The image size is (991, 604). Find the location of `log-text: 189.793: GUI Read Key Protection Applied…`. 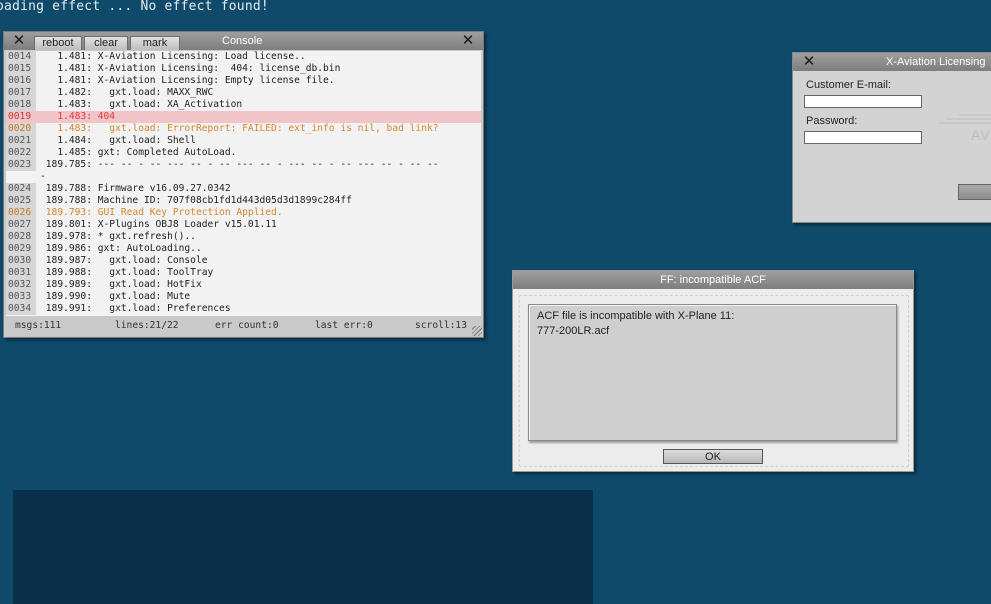

log-text: 189.793: GUI Read Key Protection Applied… is located at coordinates (161, 212).